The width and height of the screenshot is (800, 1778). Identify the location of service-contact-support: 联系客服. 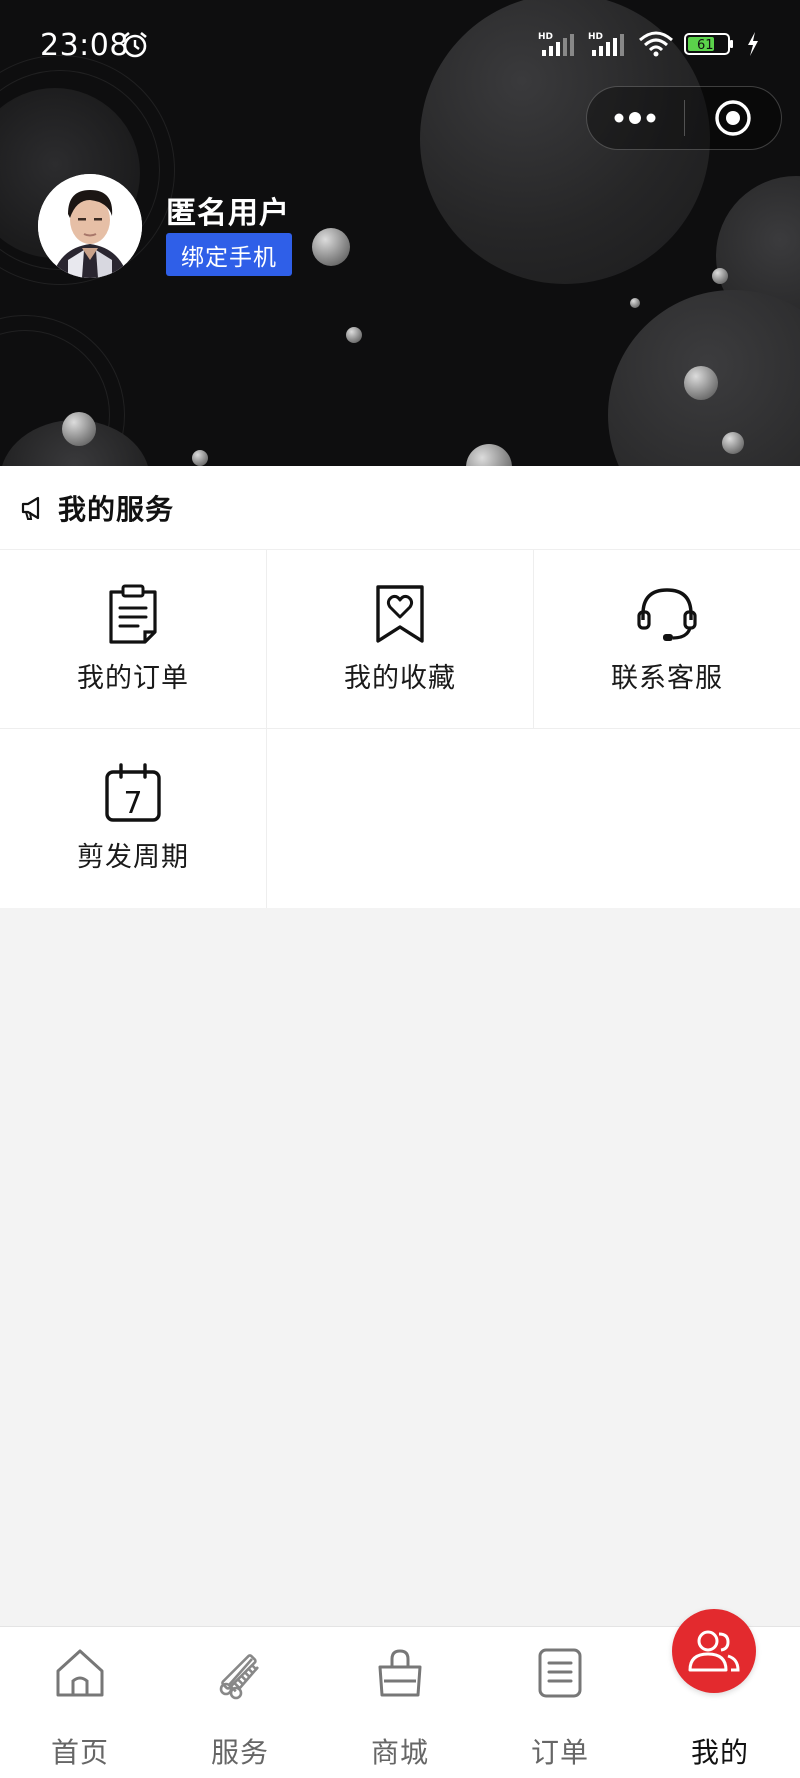
(667, 639).